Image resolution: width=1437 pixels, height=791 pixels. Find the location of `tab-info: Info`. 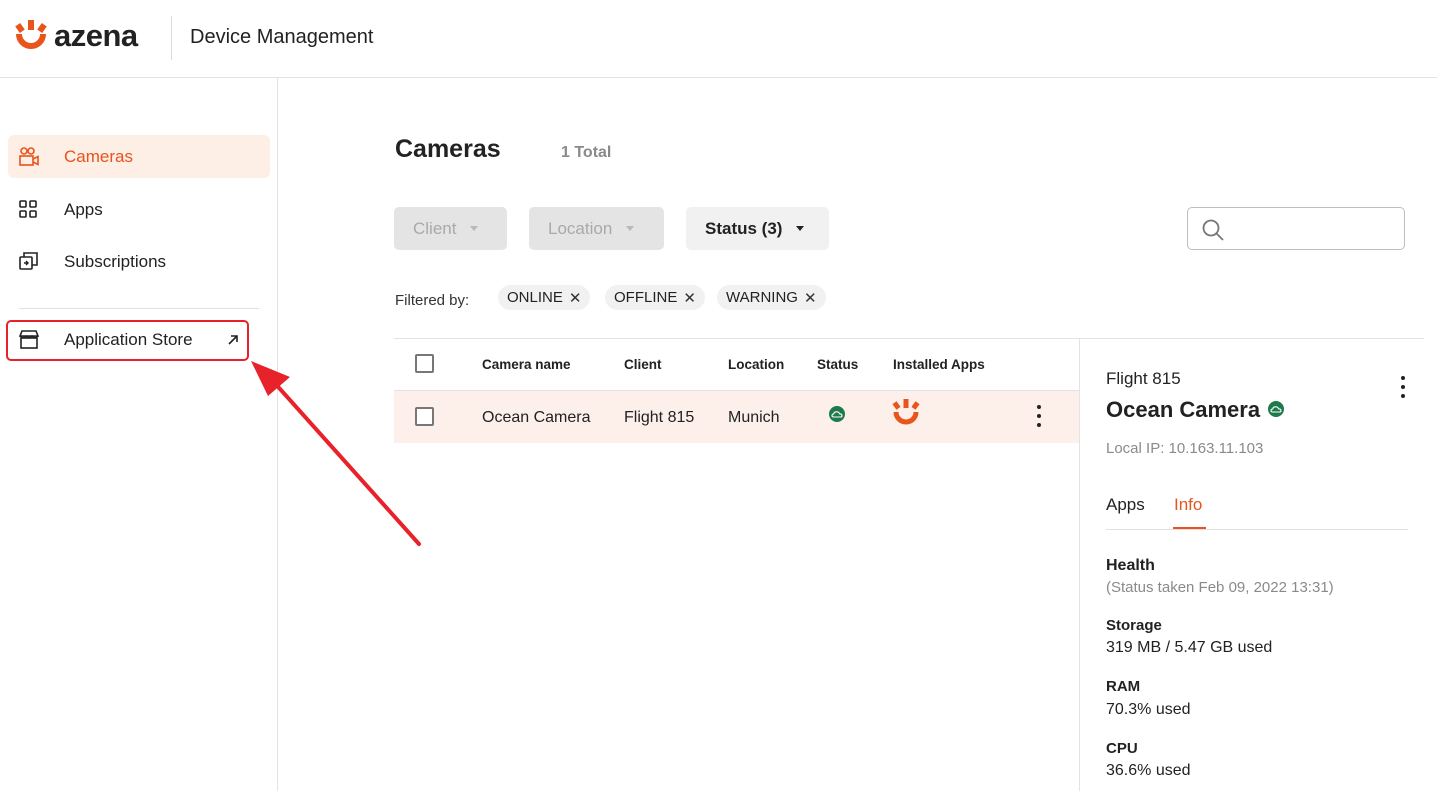

tab-info: Info is located at coordinates (1188, 505).